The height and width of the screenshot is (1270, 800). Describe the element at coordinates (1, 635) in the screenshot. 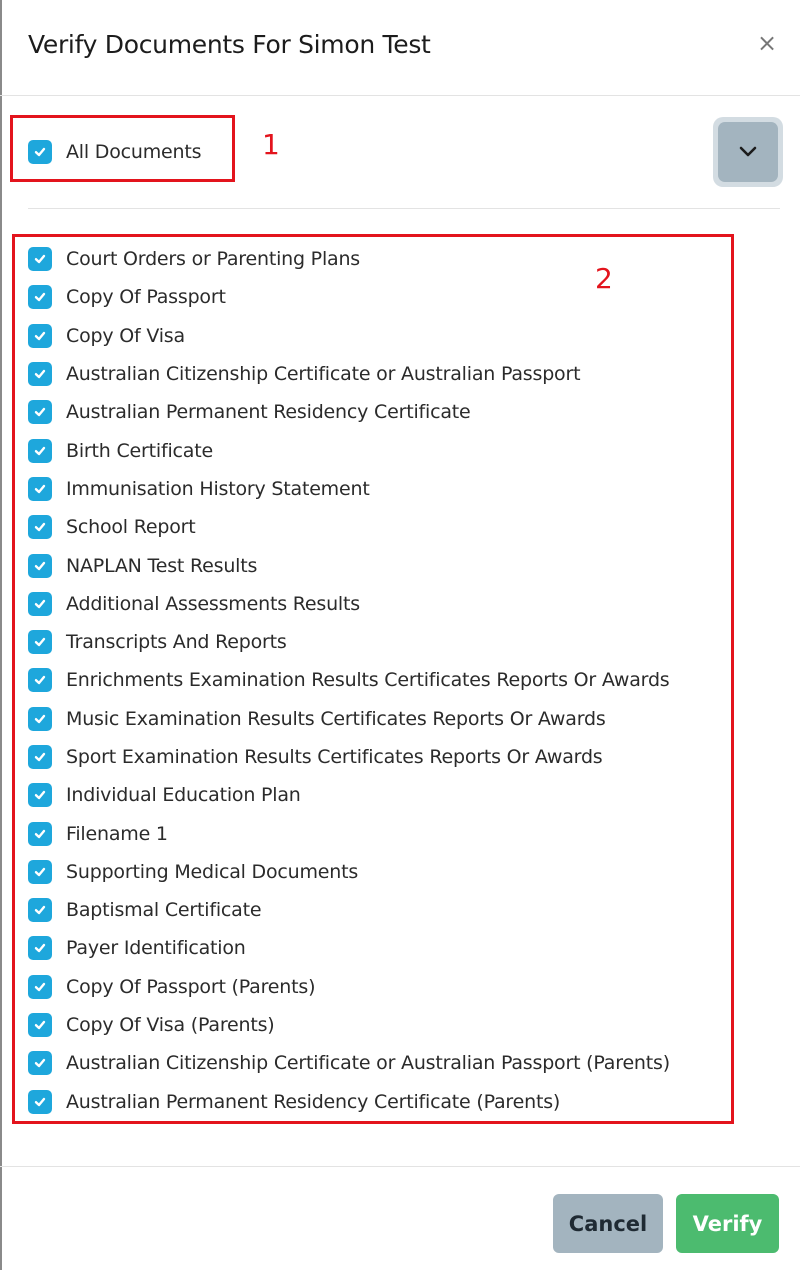

I see `window-edge` at that location.